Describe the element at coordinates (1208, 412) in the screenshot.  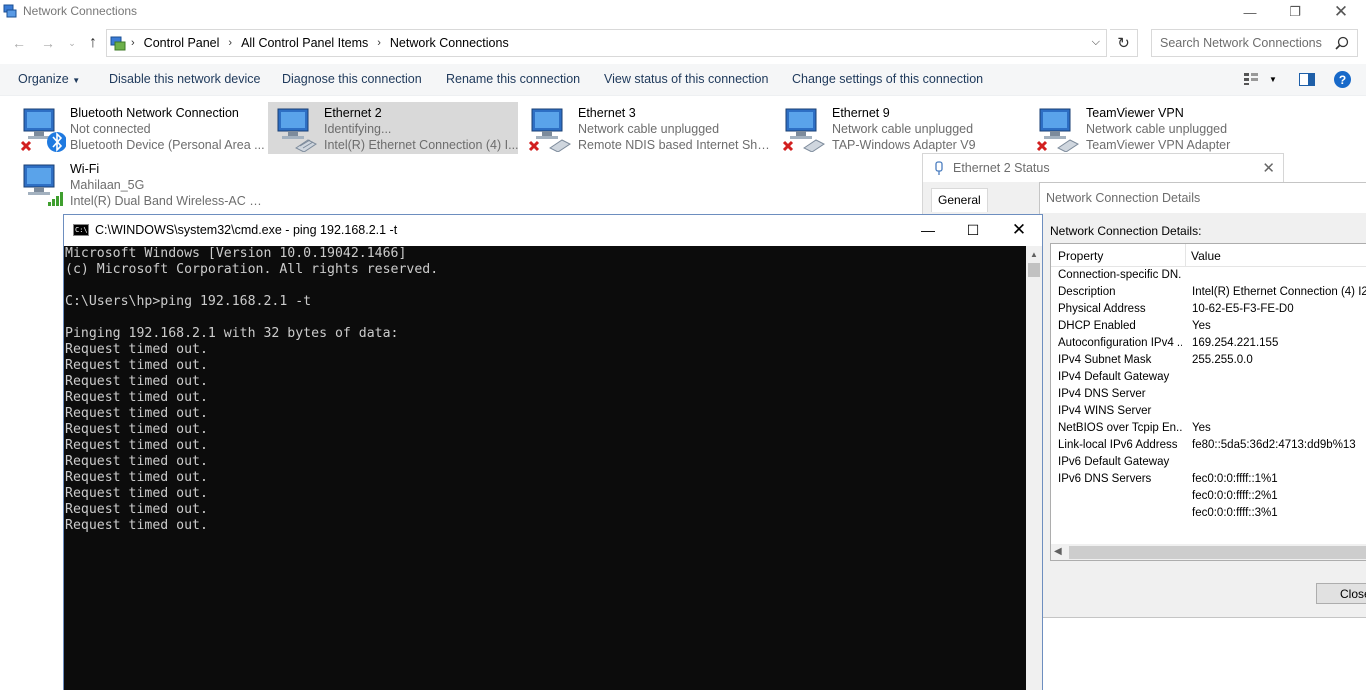
I see `property-row: IPv4 WINS Server` at that location.